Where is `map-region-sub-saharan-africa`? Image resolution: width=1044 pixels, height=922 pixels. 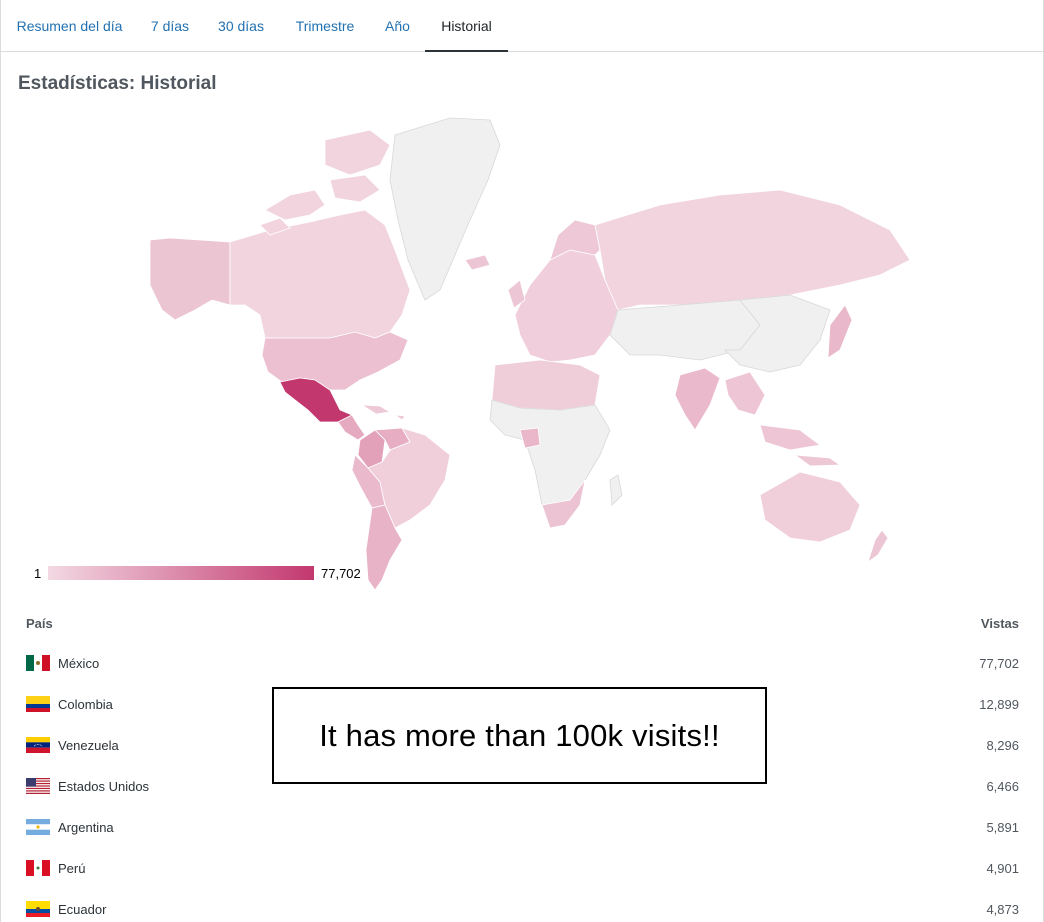 map-region-sub-saharan-africa is located at coordinates (550, 460).